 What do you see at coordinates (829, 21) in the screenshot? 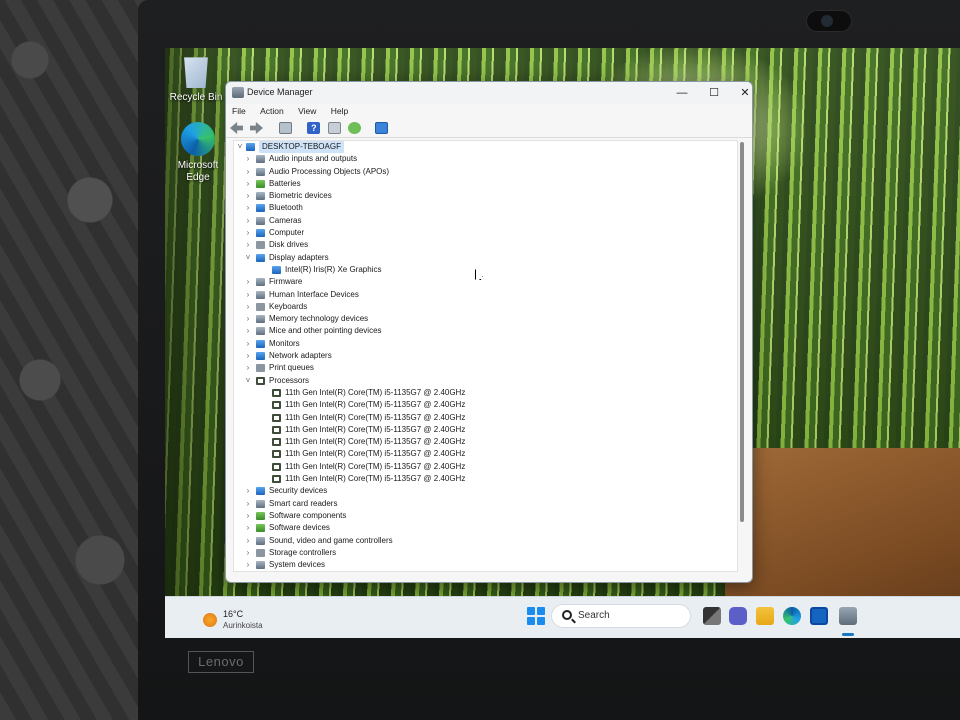
I see `webcam` at bounding box center [829, 21].